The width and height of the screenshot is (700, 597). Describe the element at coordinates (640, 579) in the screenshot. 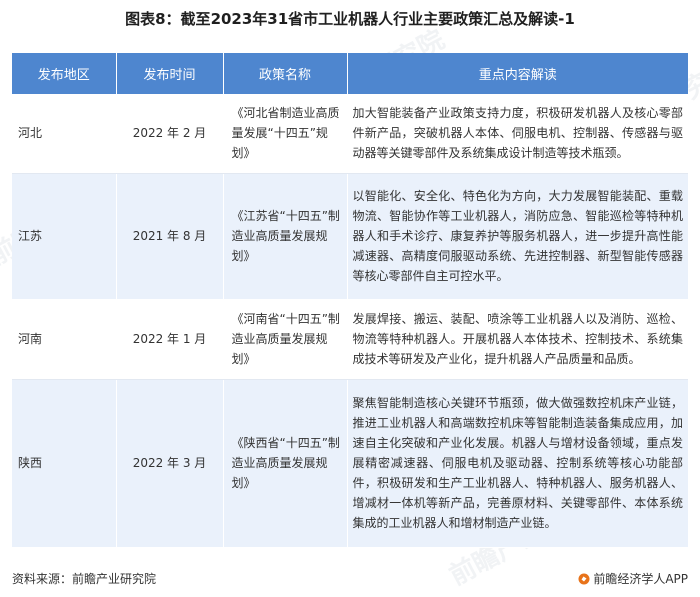

I see `brand-name: 前瞻经济学人APP` at that location.